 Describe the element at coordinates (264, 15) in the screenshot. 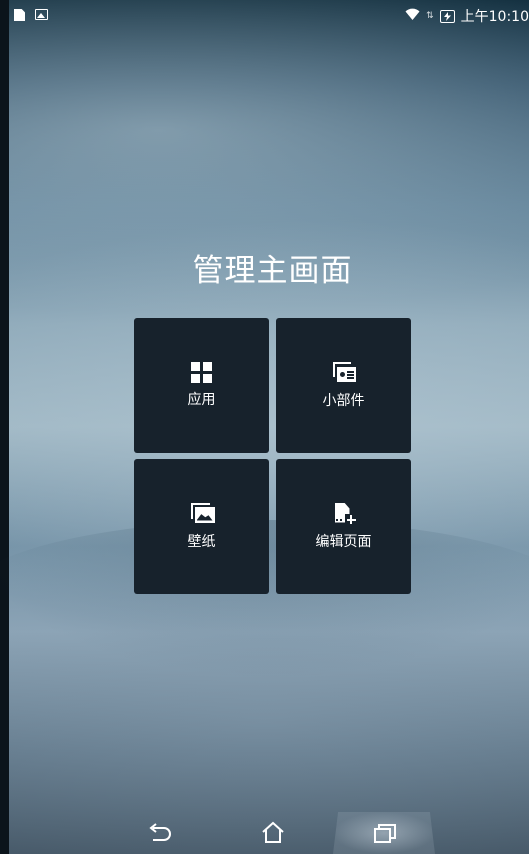

I see `status-bar: ⇅ 上午10:10` at that location.